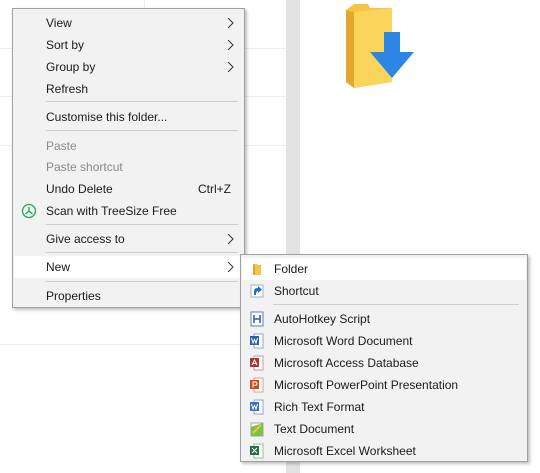 Image resolution: width=540 pixels, height=473 pixels. What do you see at coordinates (73, 296) in the screenshot?
I see `menu-item-label: Properties` at bounding box center [73, 296].